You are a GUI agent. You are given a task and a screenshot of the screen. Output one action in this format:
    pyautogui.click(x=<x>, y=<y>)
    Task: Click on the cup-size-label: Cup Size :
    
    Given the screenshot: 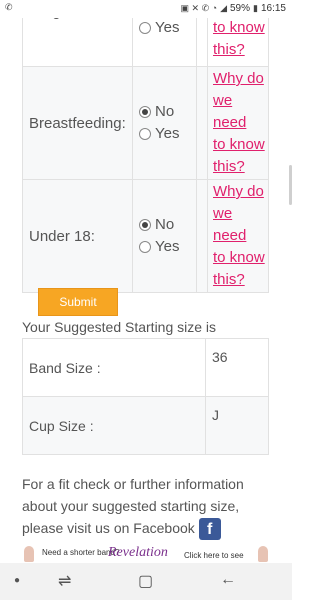 What is the action you would take?
    pyautogui.click(x=114, y=425)
    